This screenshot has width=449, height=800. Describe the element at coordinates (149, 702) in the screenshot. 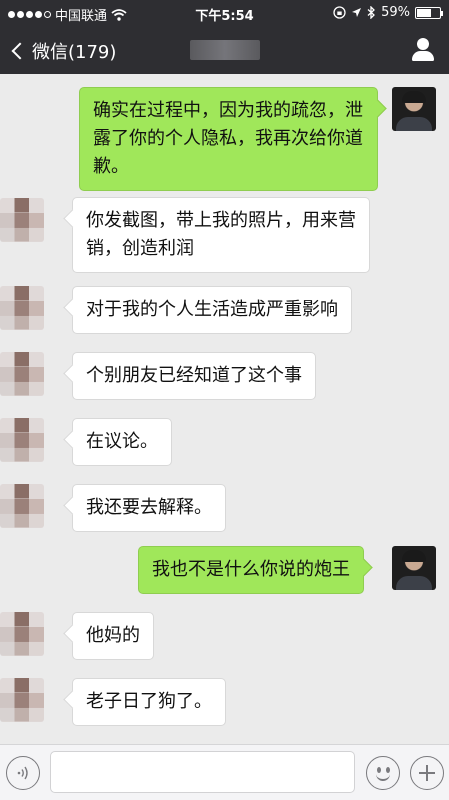

I see `message-bubble-incoming: 老子日了狗了。` at that location.